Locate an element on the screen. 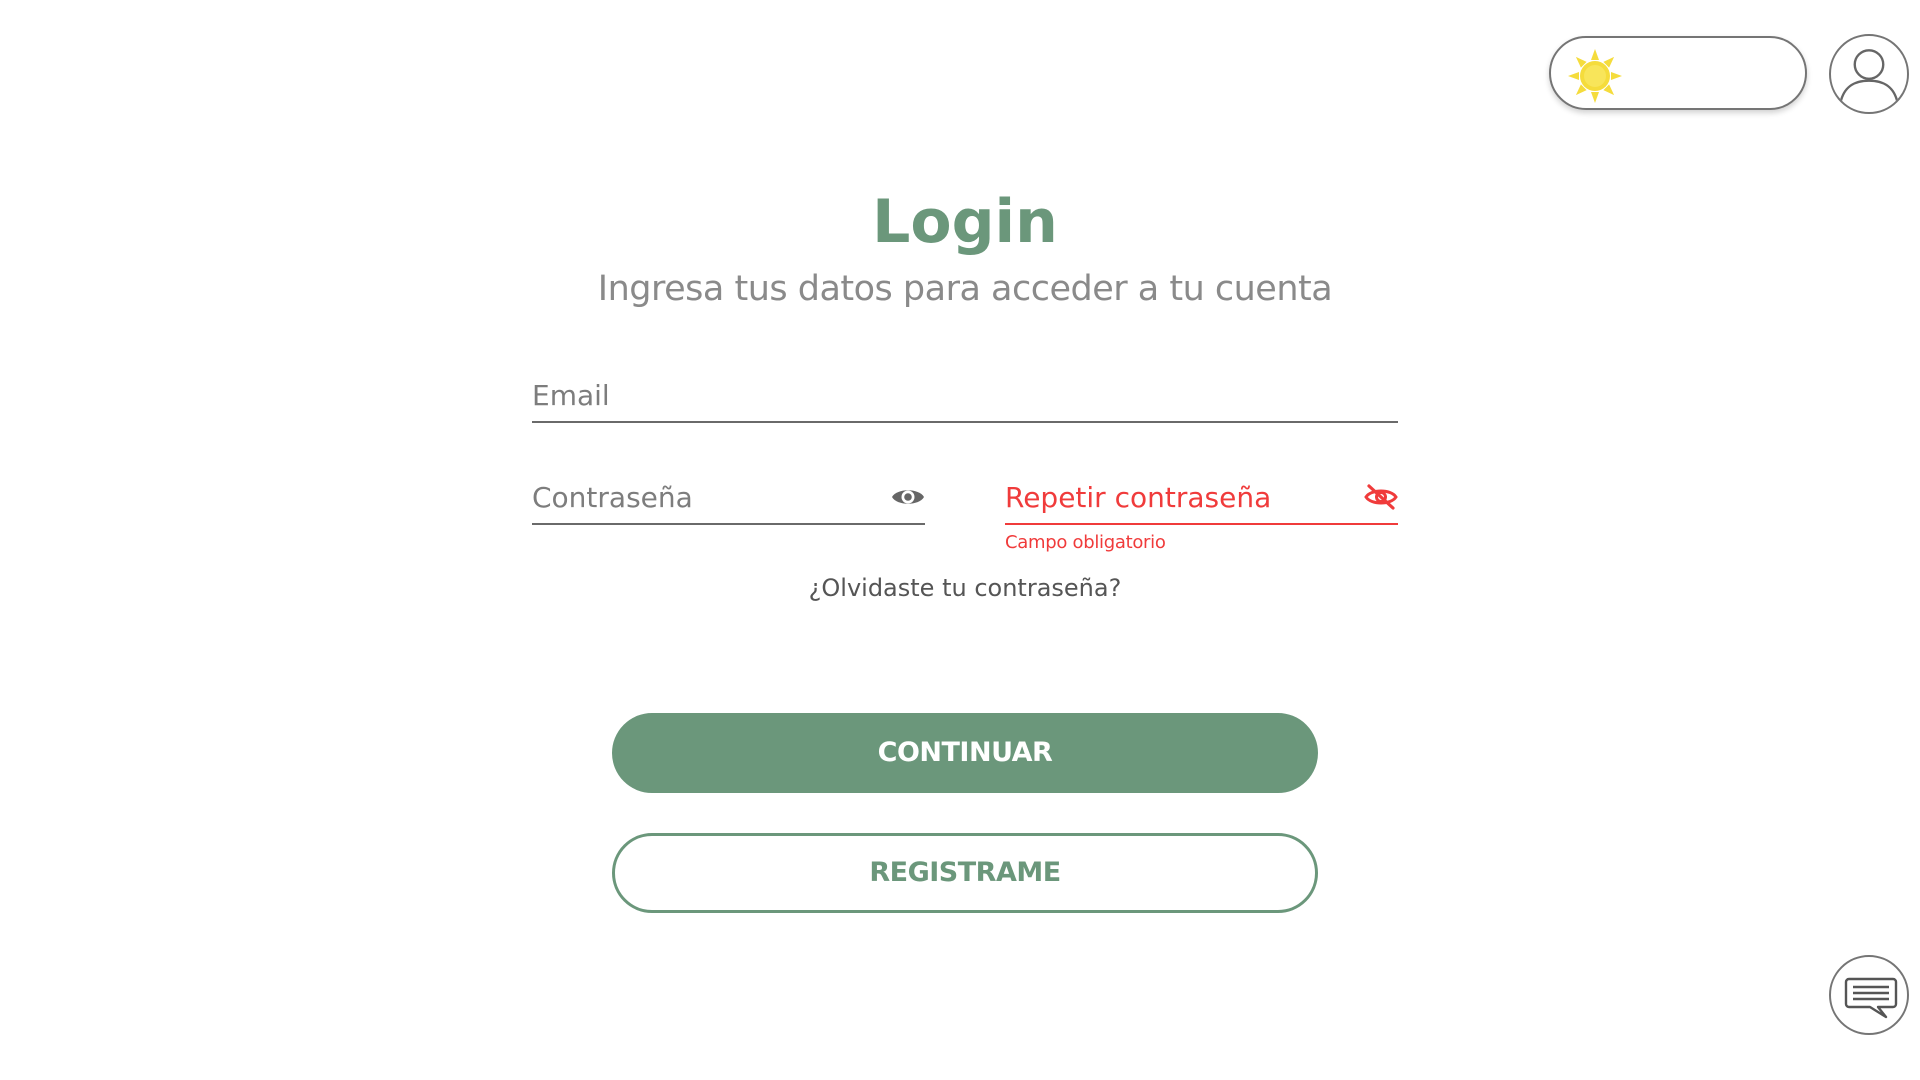 This screenshot has height=1080, width=1920. forgot-password-row: ¿Olvidaste tu contraseña? is located at coordinates (960, 588).